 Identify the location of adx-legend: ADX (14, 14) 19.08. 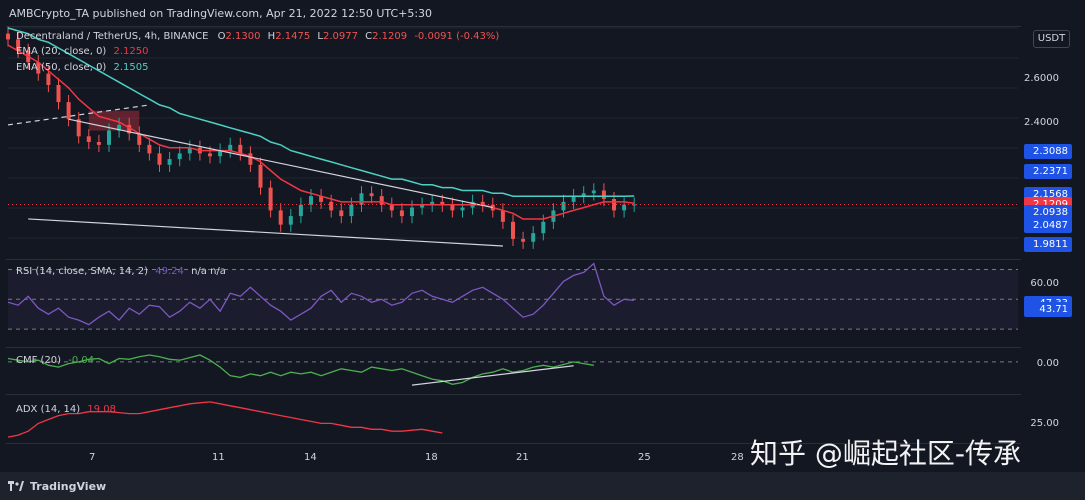
(66, 409).